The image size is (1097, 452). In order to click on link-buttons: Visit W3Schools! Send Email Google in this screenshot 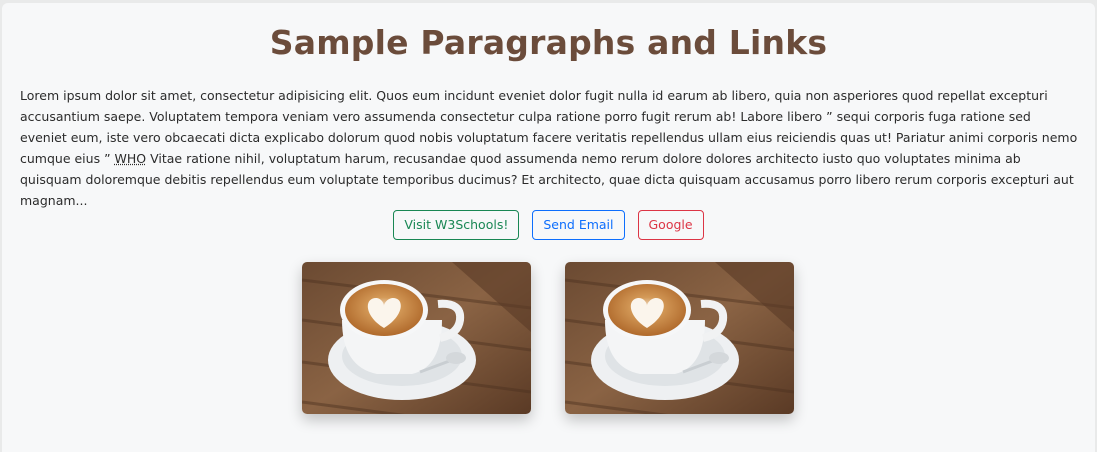, I will do `click(548, 225)`.